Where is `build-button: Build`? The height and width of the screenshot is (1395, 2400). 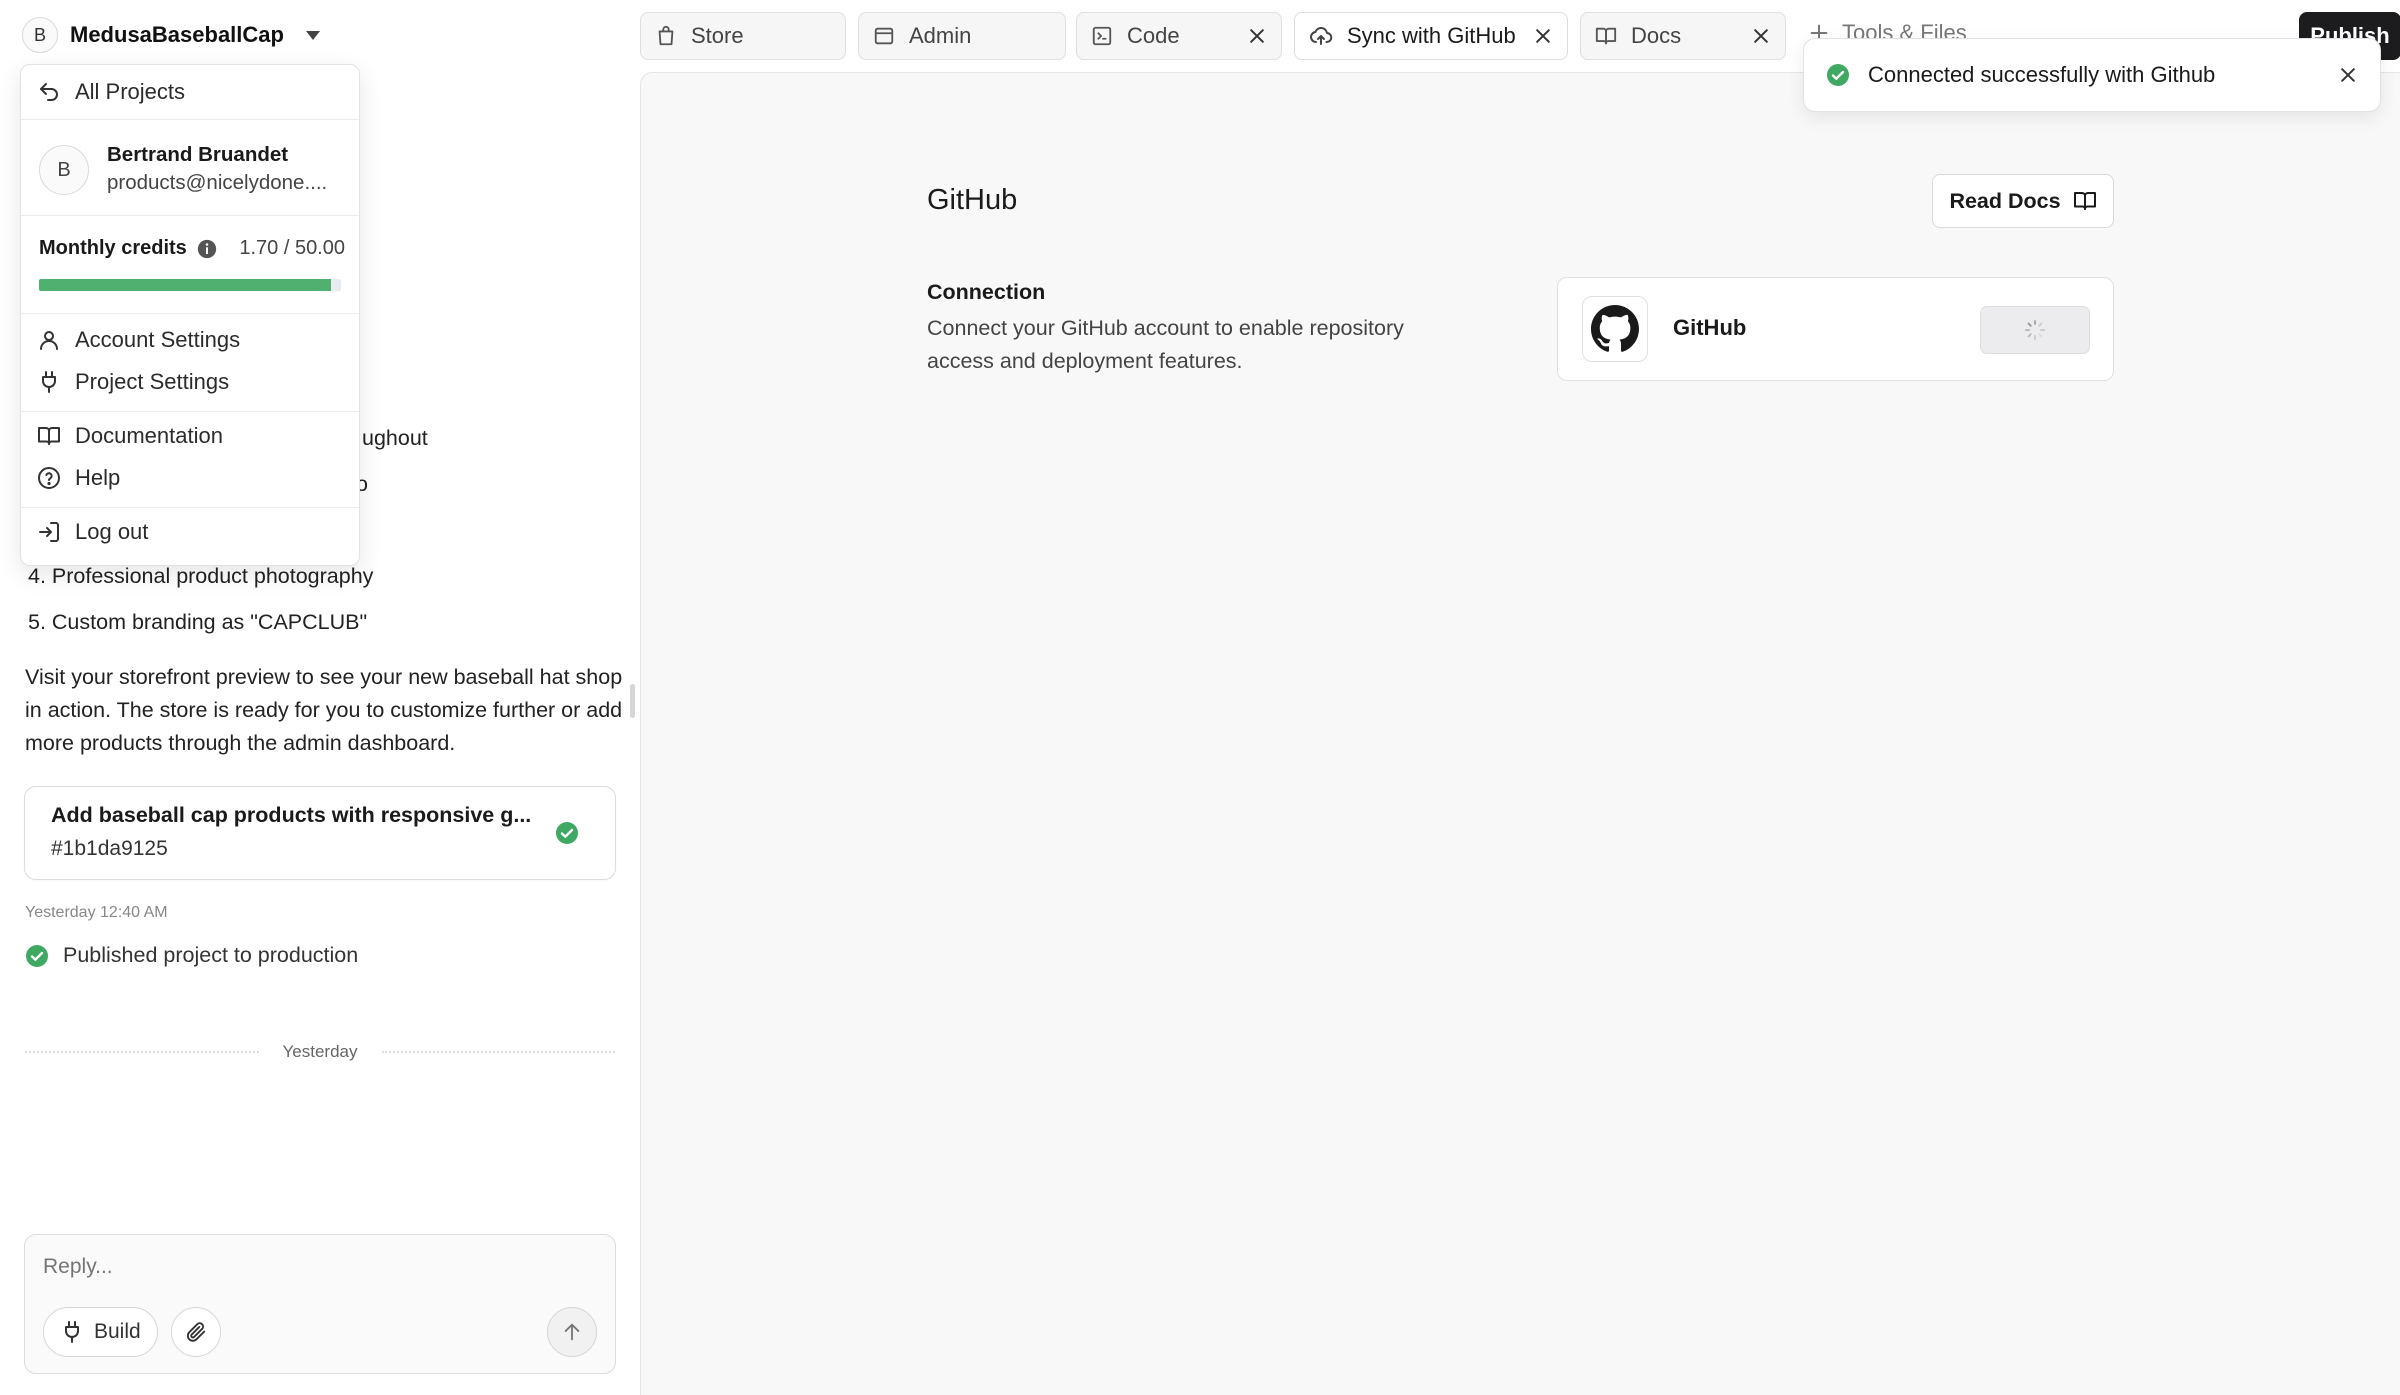
build-button: Build is located at coordinates (100, 1332).